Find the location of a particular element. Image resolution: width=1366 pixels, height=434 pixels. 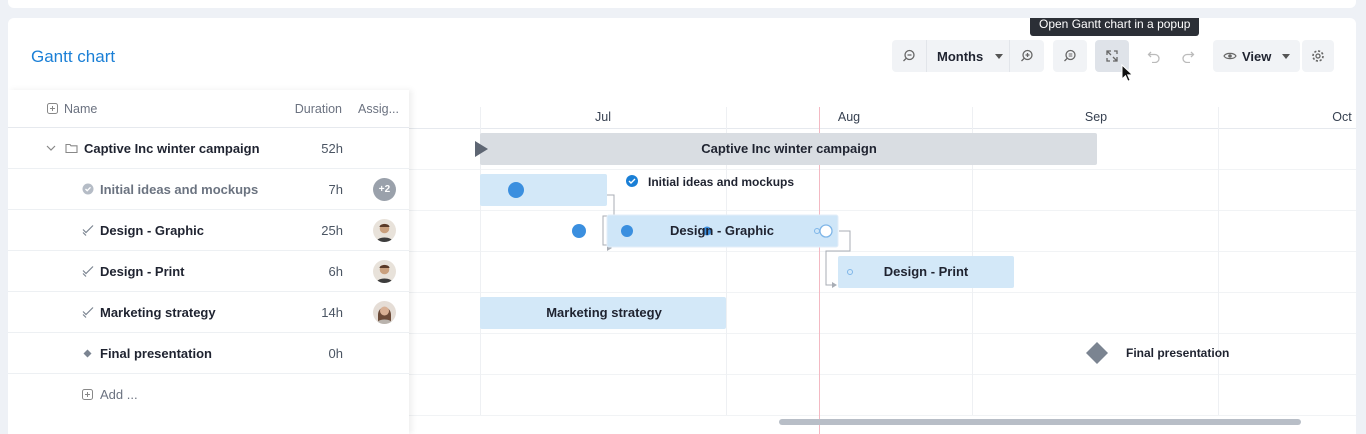

table-row: Final presentation 0h is located at coordinates (208, 353).